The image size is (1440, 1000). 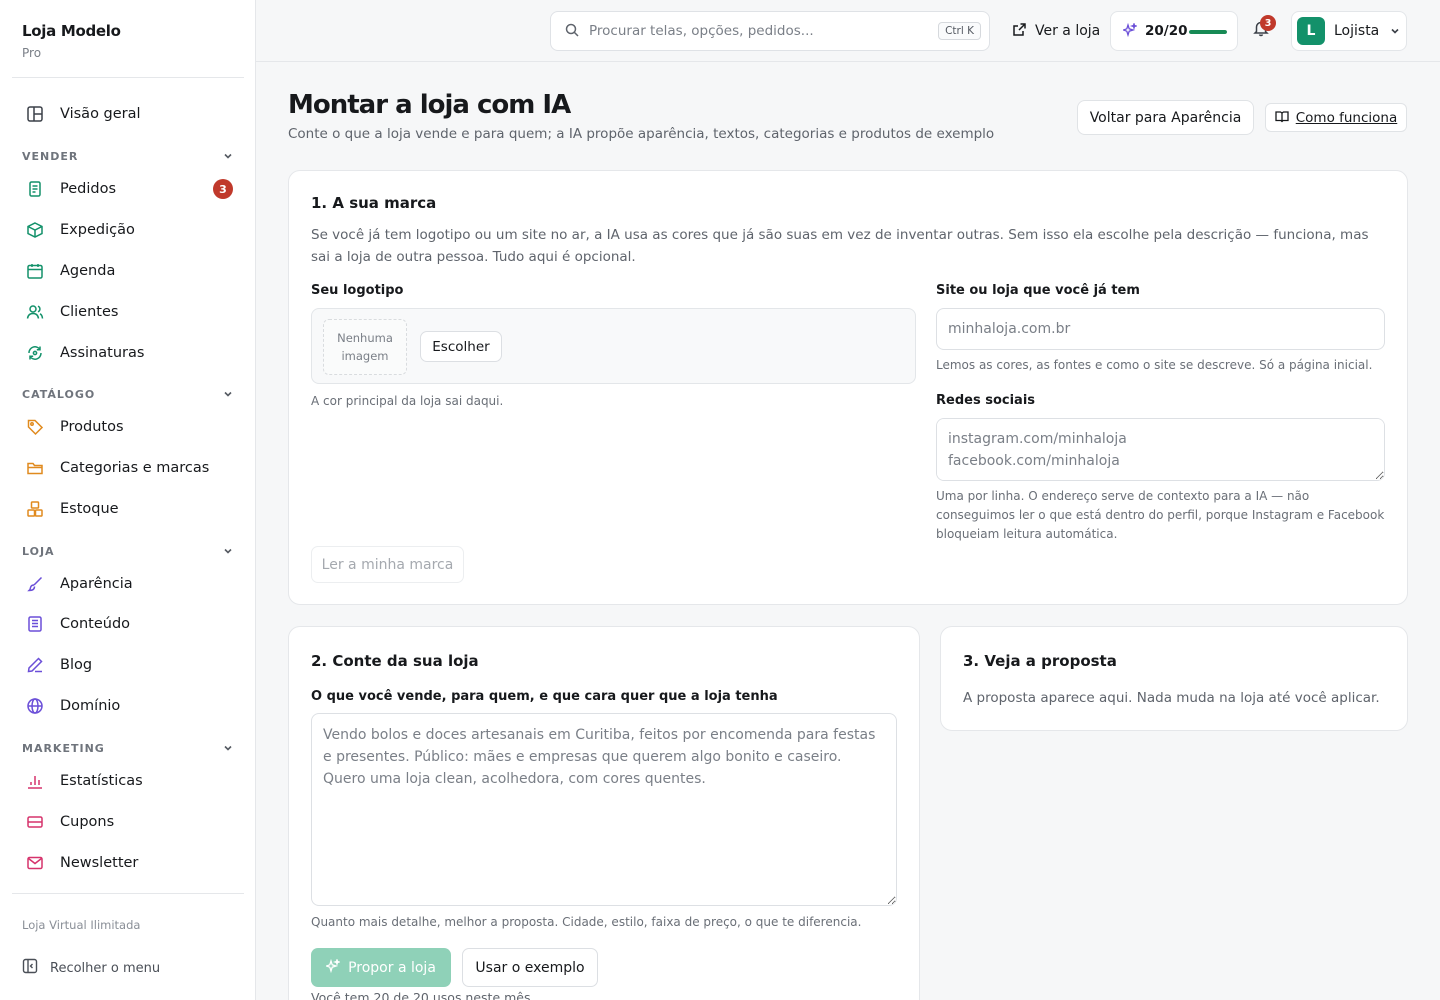 What do you see at coordinates (35, 706) in the screenshot?
I see `globe-icon` at bounding box center [35, 706].